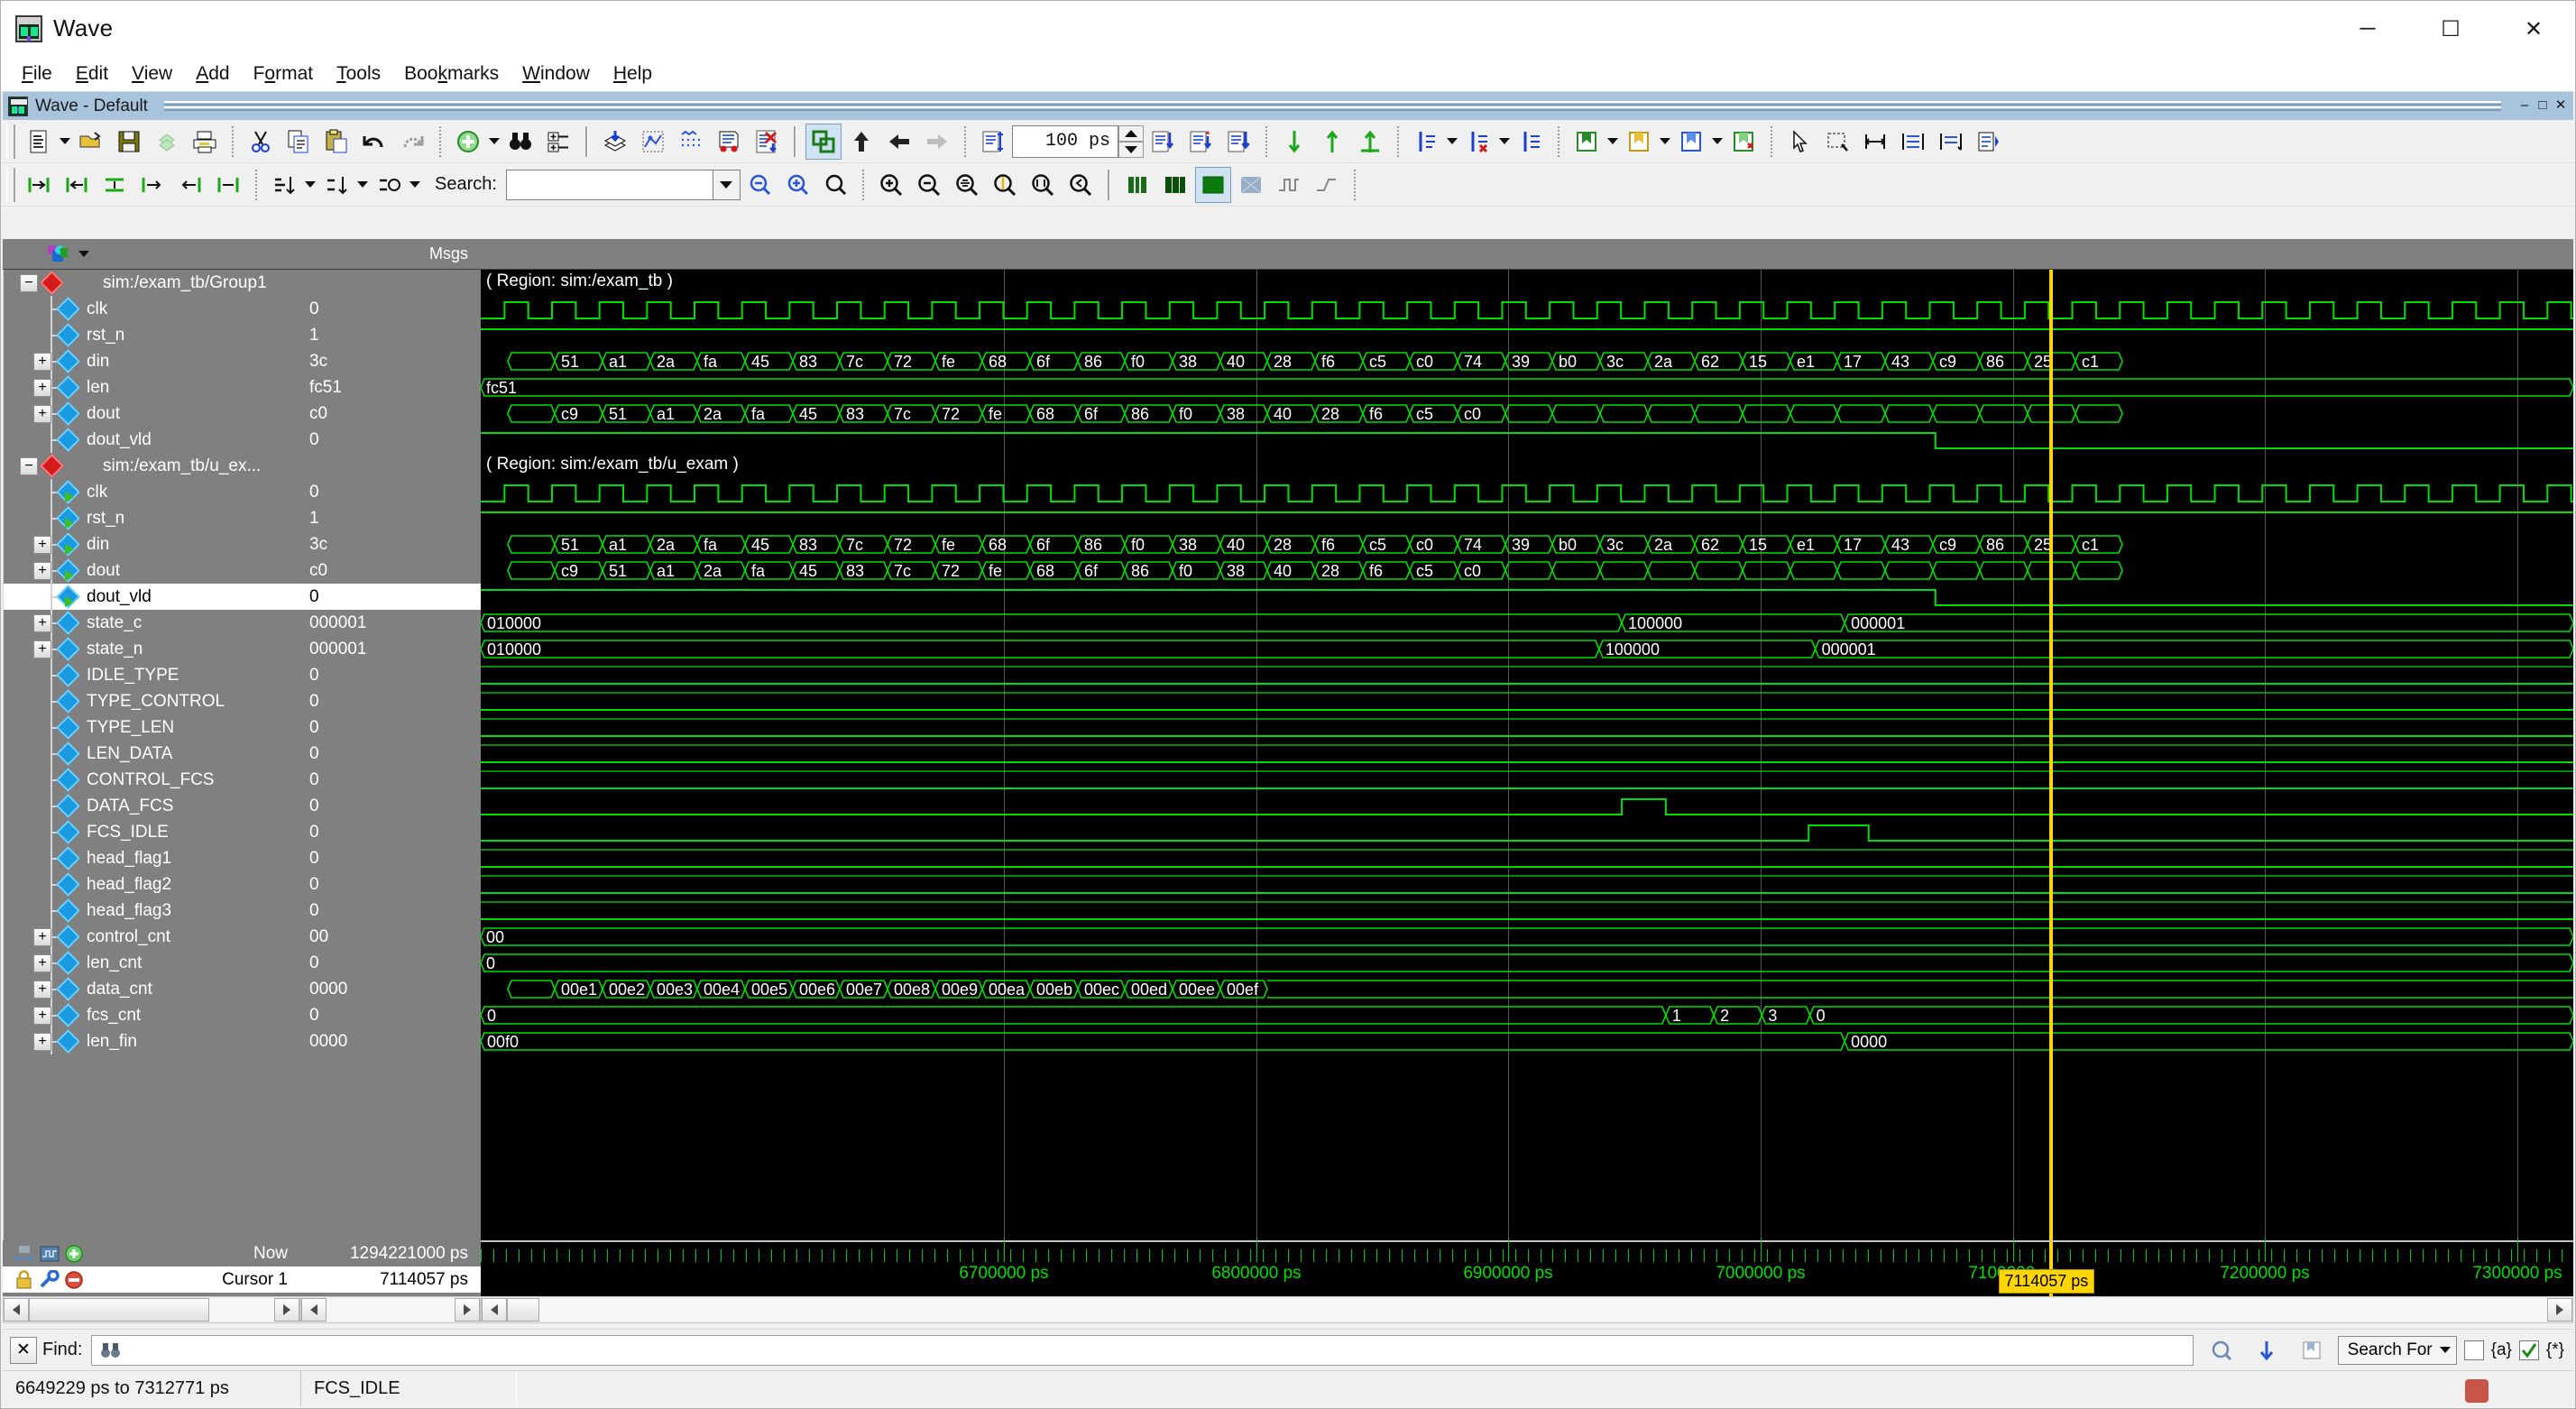 The image size is (2576, 1409). Describe the element at coordinates (759, 185) in the screenshot. I see `find-prev-icon` at that location.